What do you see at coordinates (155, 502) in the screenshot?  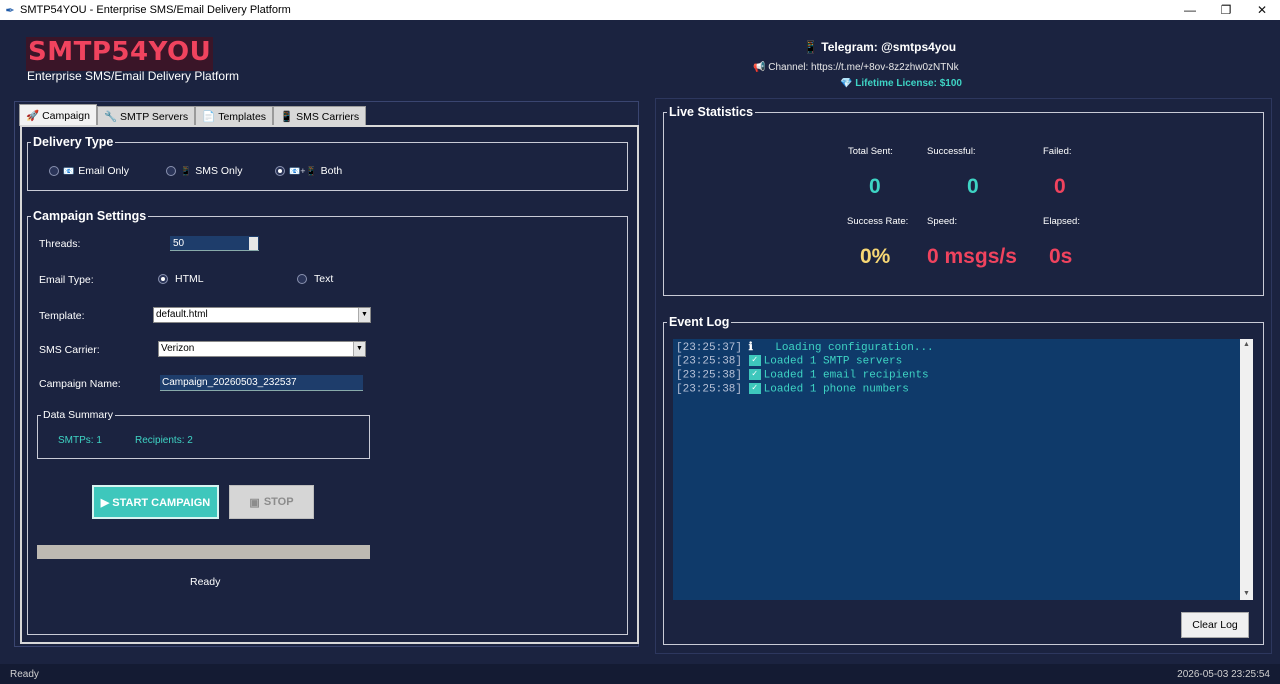 I see `start-campaign-button: ▶ START CAMPAIGN` at bounding box center [155, 502].